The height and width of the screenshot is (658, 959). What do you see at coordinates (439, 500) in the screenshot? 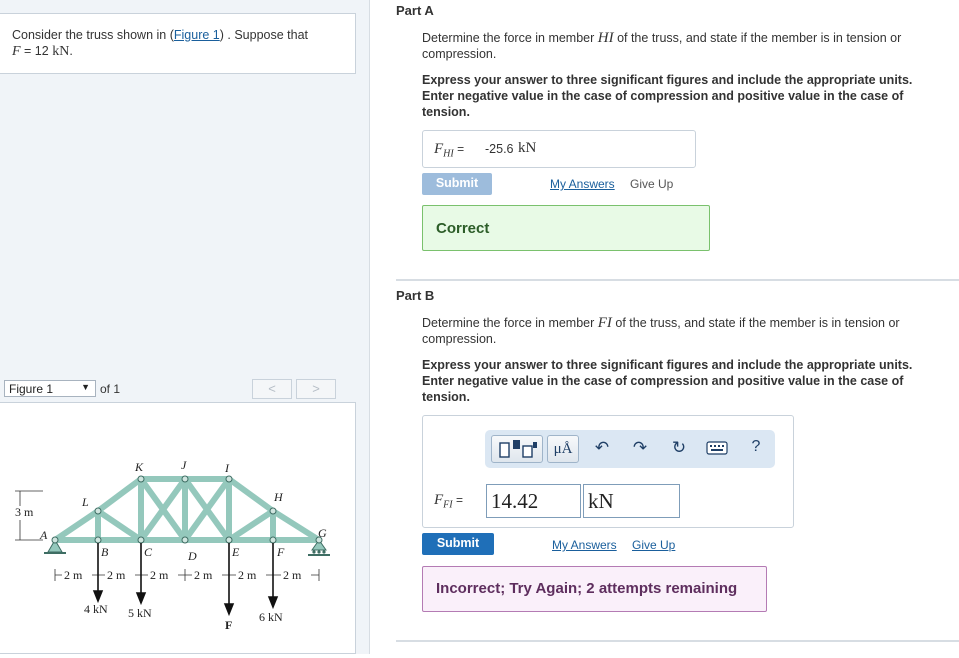
I see `part-b-answer-var: F` at bounding box center [439, 500].